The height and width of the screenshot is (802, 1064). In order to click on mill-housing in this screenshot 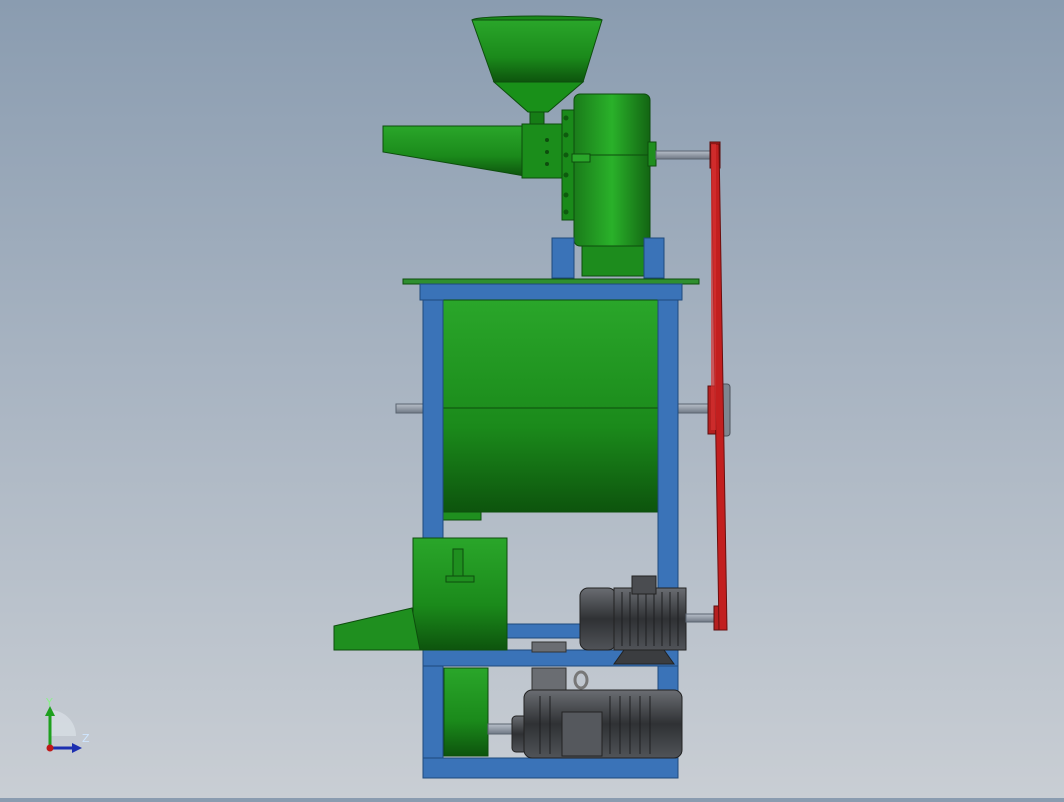, I will do `click(609, 185)`.